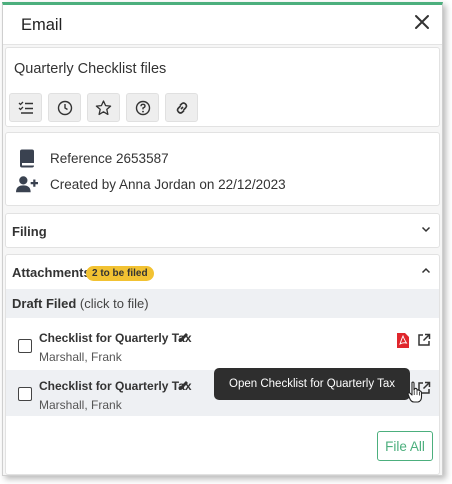 This screenshot has height=484, width=452. I want to click on clock-icon, so click(64, 107).